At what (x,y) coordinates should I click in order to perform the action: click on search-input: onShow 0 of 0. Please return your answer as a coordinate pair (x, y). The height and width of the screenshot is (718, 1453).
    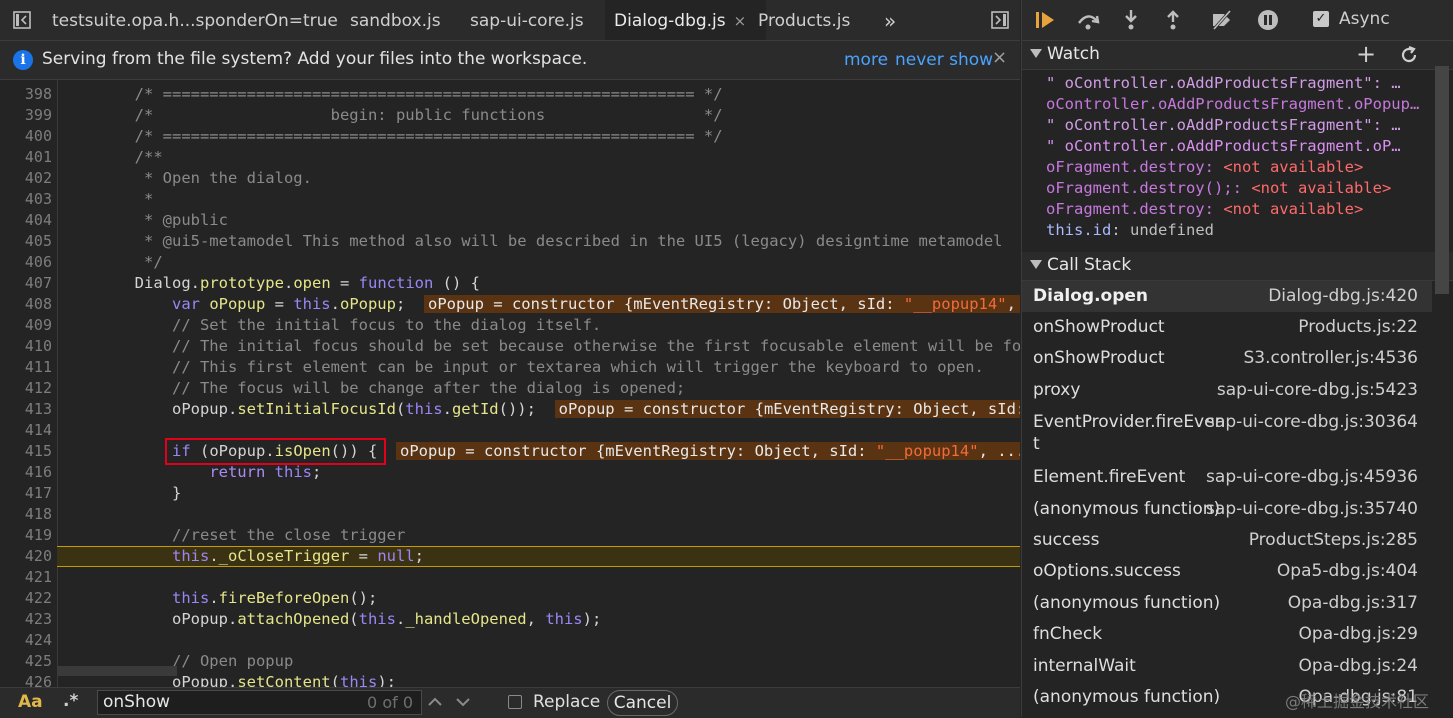
    Looking at the image, I should click on (259, 702).